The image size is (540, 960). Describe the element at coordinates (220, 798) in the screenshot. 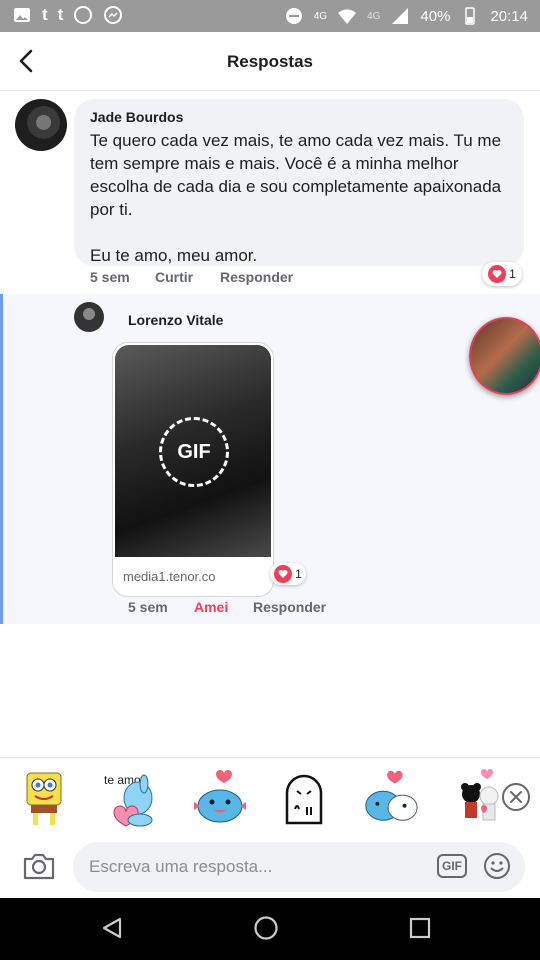

I see `blue-cat-hearts-sticker` at that location.